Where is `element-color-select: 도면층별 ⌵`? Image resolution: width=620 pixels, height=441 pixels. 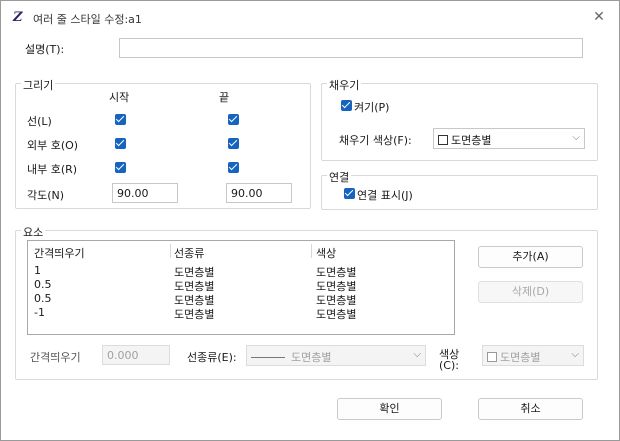
element-color-select: 도면층별 ⌵ is located at coordinates (533, 355).